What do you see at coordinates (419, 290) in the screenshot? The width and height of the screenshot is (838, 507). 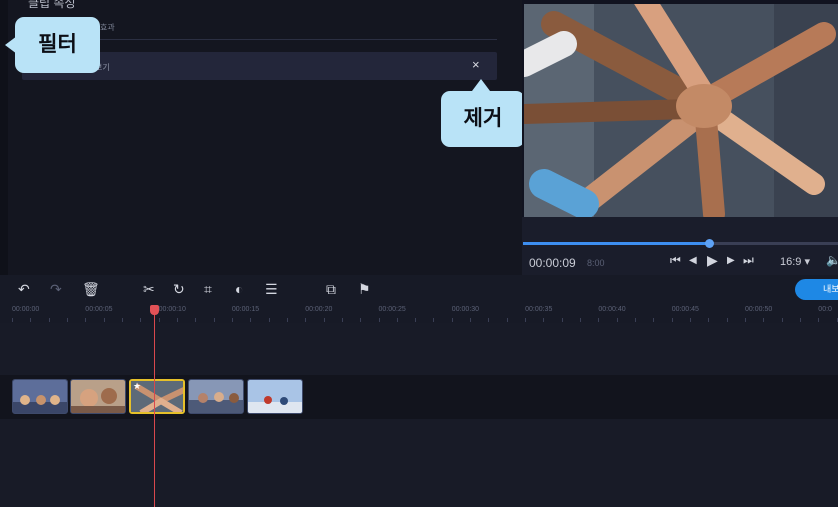 I see `timeline-toolbar` at bounding box center [419, 290].